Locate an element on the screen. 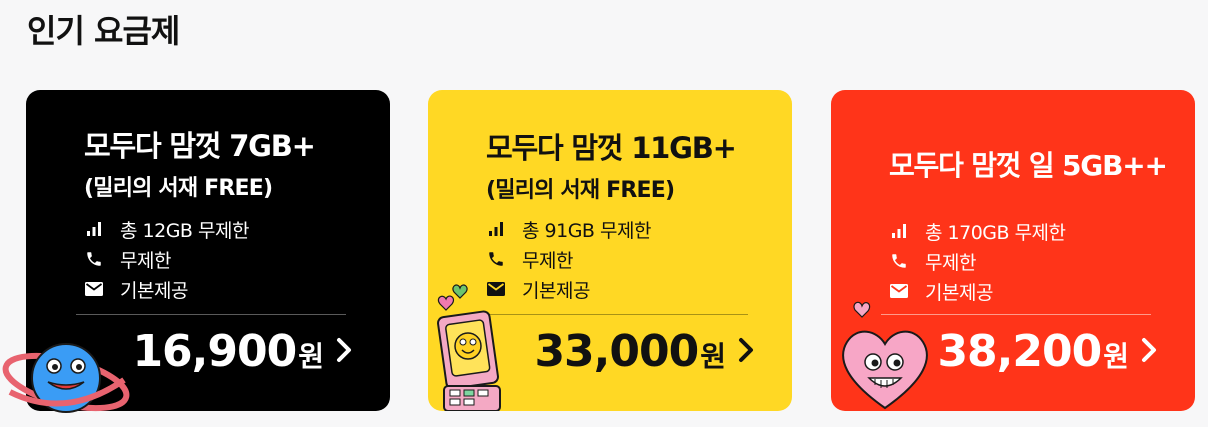 The image size is (1208, 427). price-value: 16,900 is located at coordinates (214, 351).